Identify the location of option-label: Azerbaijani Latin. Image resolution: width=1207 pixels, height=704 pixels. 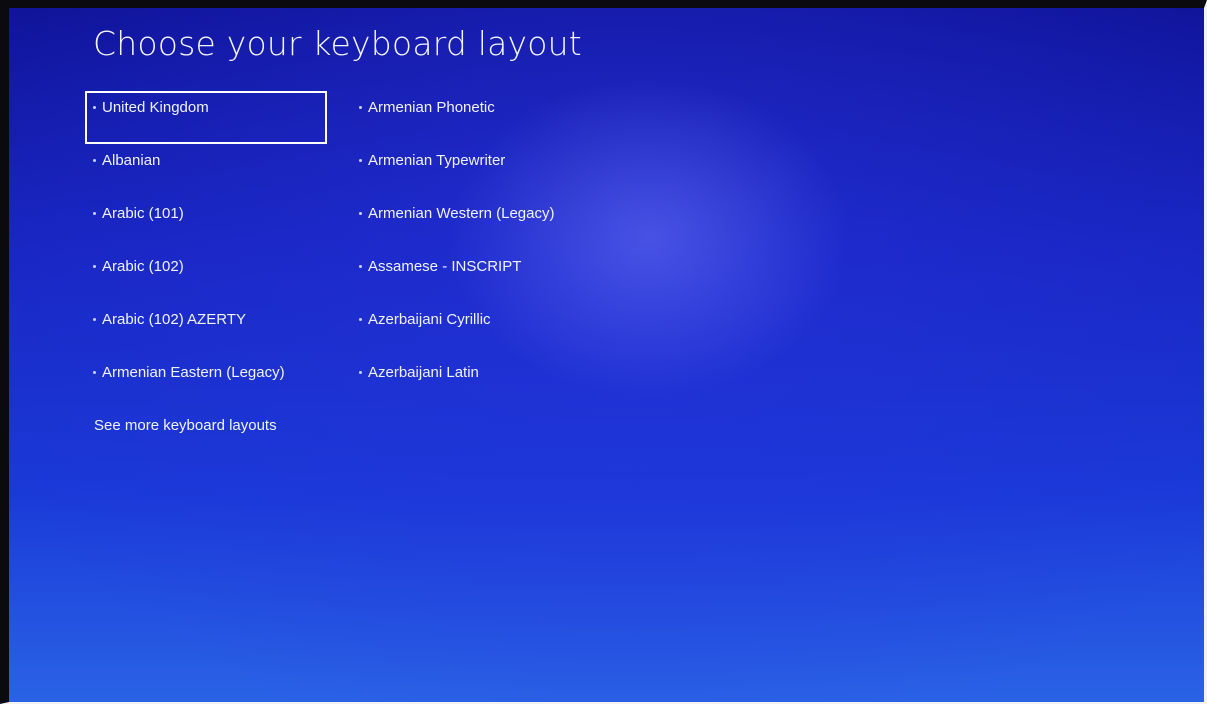
(423, 372).